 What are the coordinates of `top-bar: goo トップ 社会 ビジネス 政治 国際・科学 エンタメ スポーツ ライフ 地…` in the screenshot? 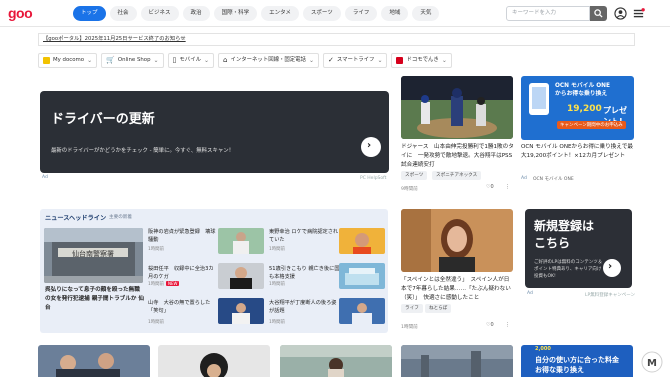 It's located at (335, 13).